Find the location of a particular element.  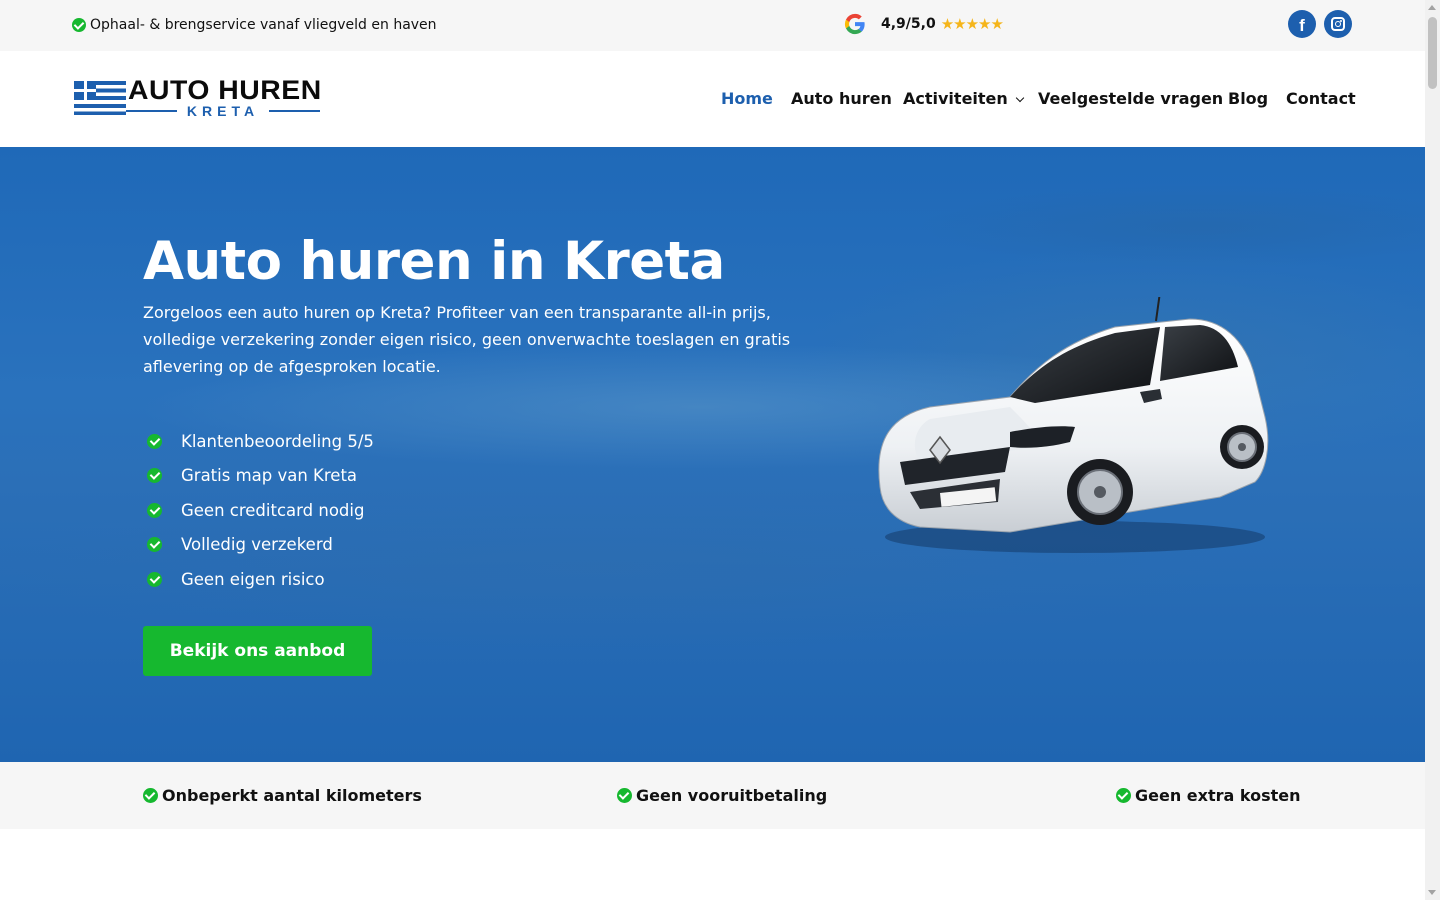

rating-stars: ★★★★★ is located at coordinates (972, 23).